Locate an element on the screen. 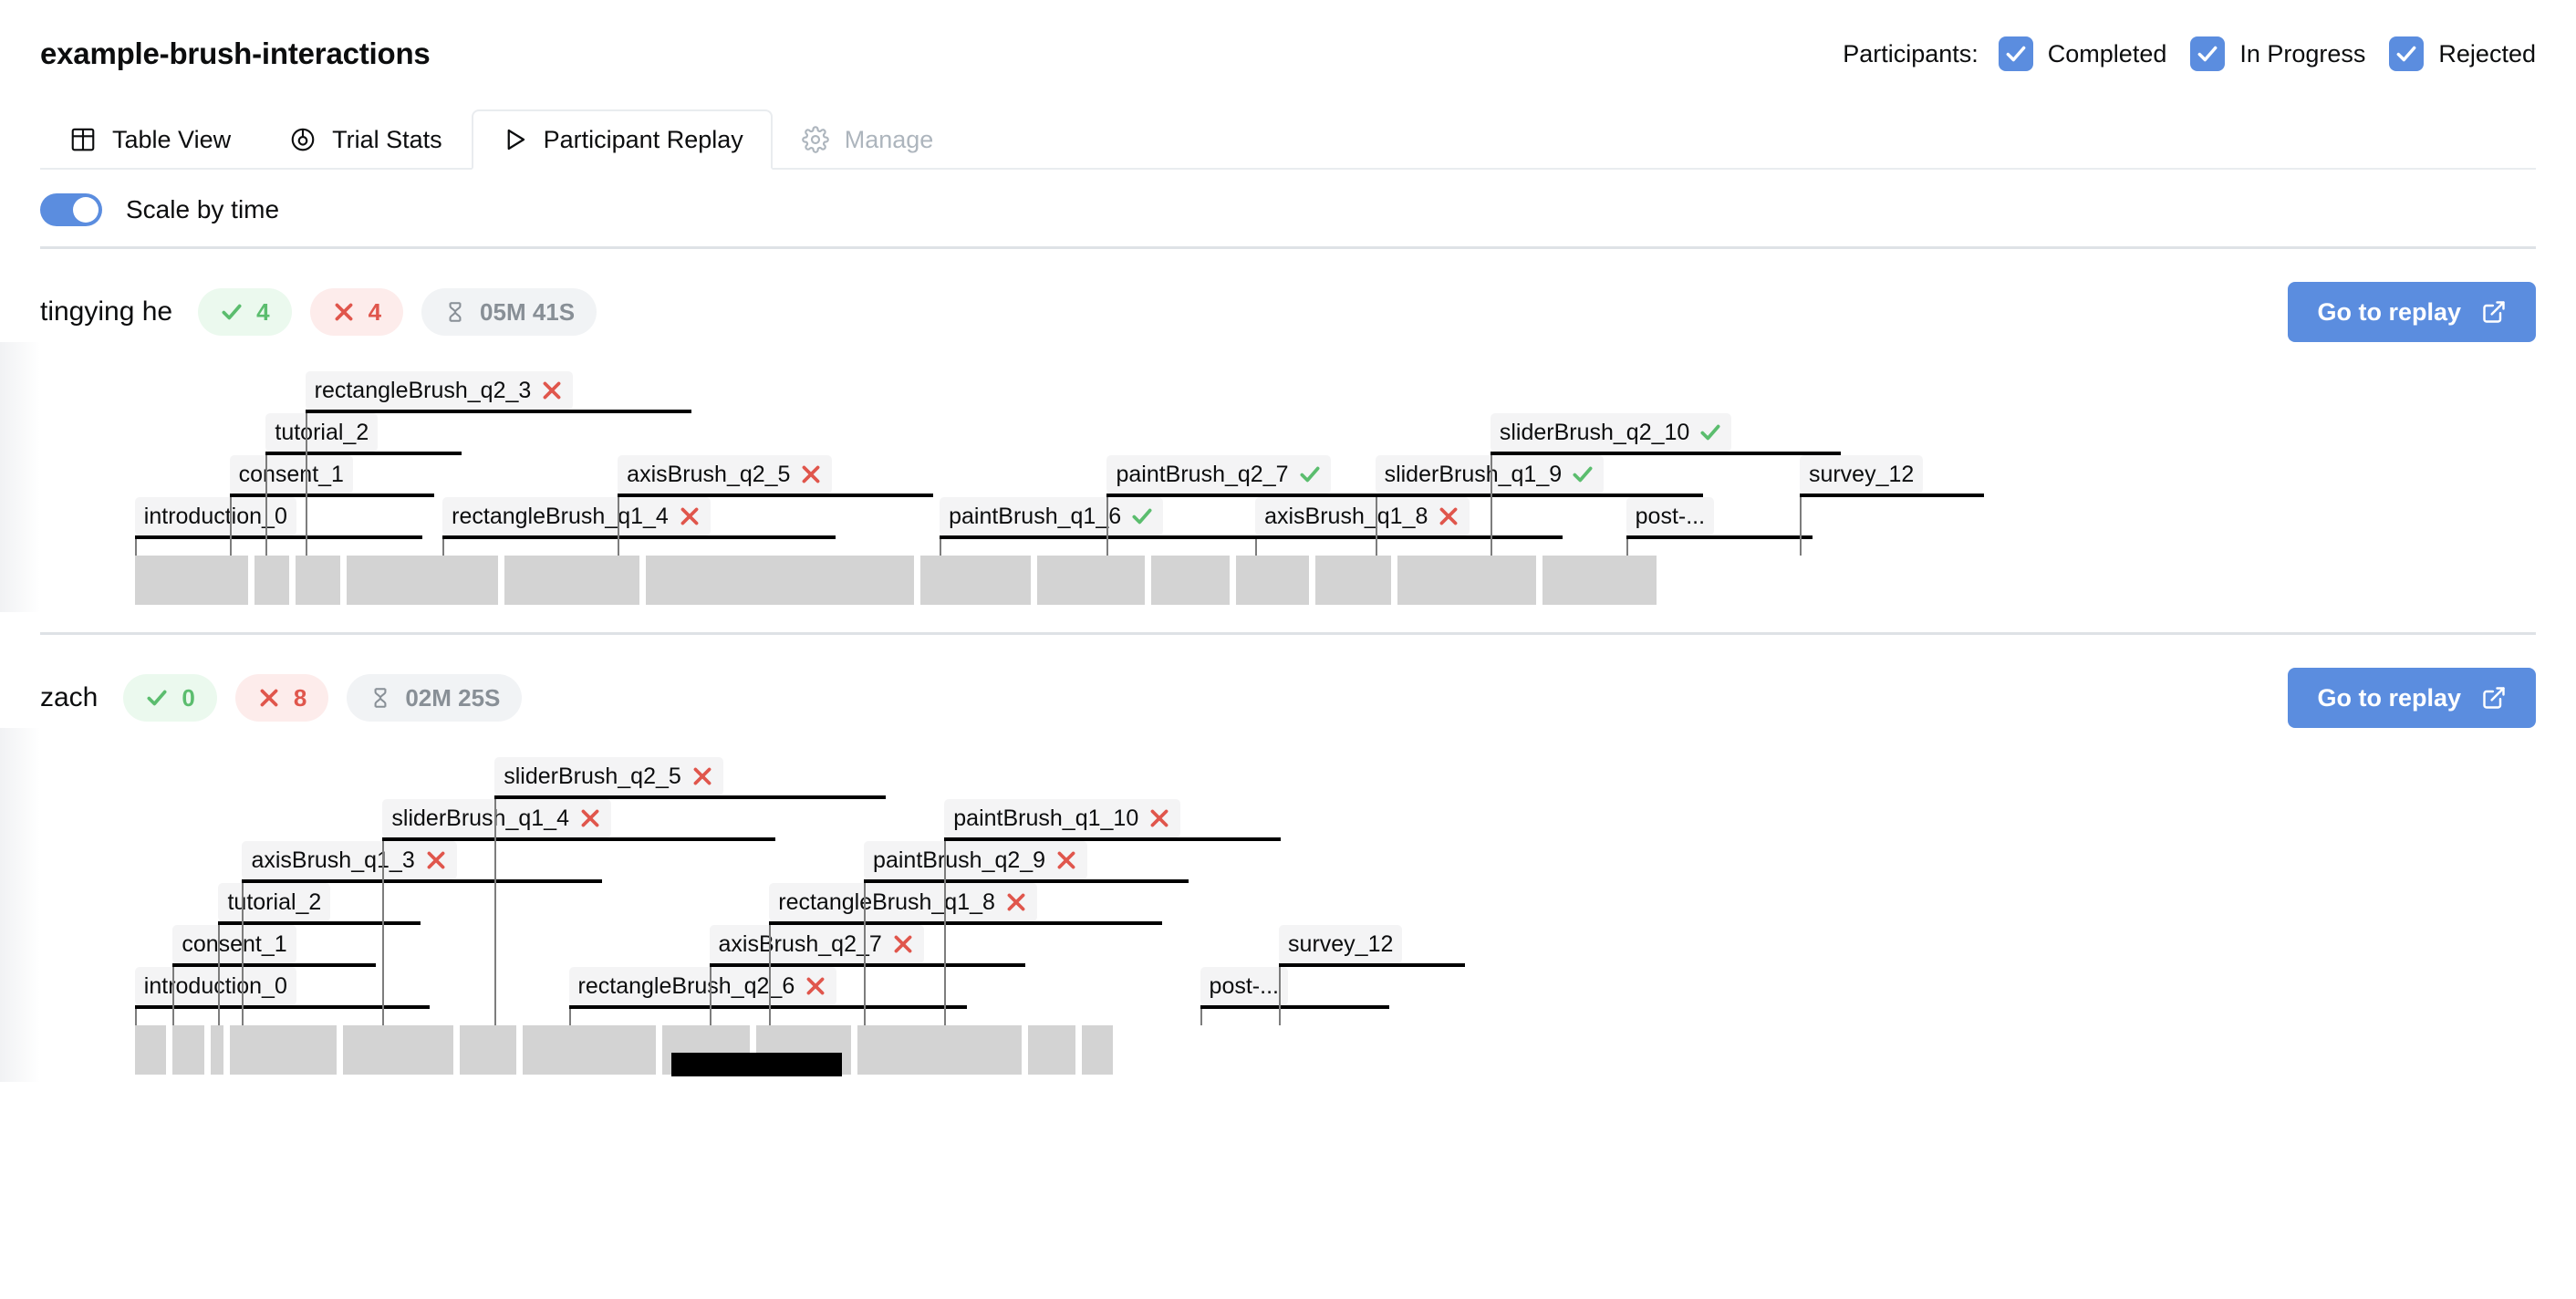 This screenshot has height=1299, width=2576. timeline-event-label: paintBrush_q2_7 is located at coordinates (1218, 474).